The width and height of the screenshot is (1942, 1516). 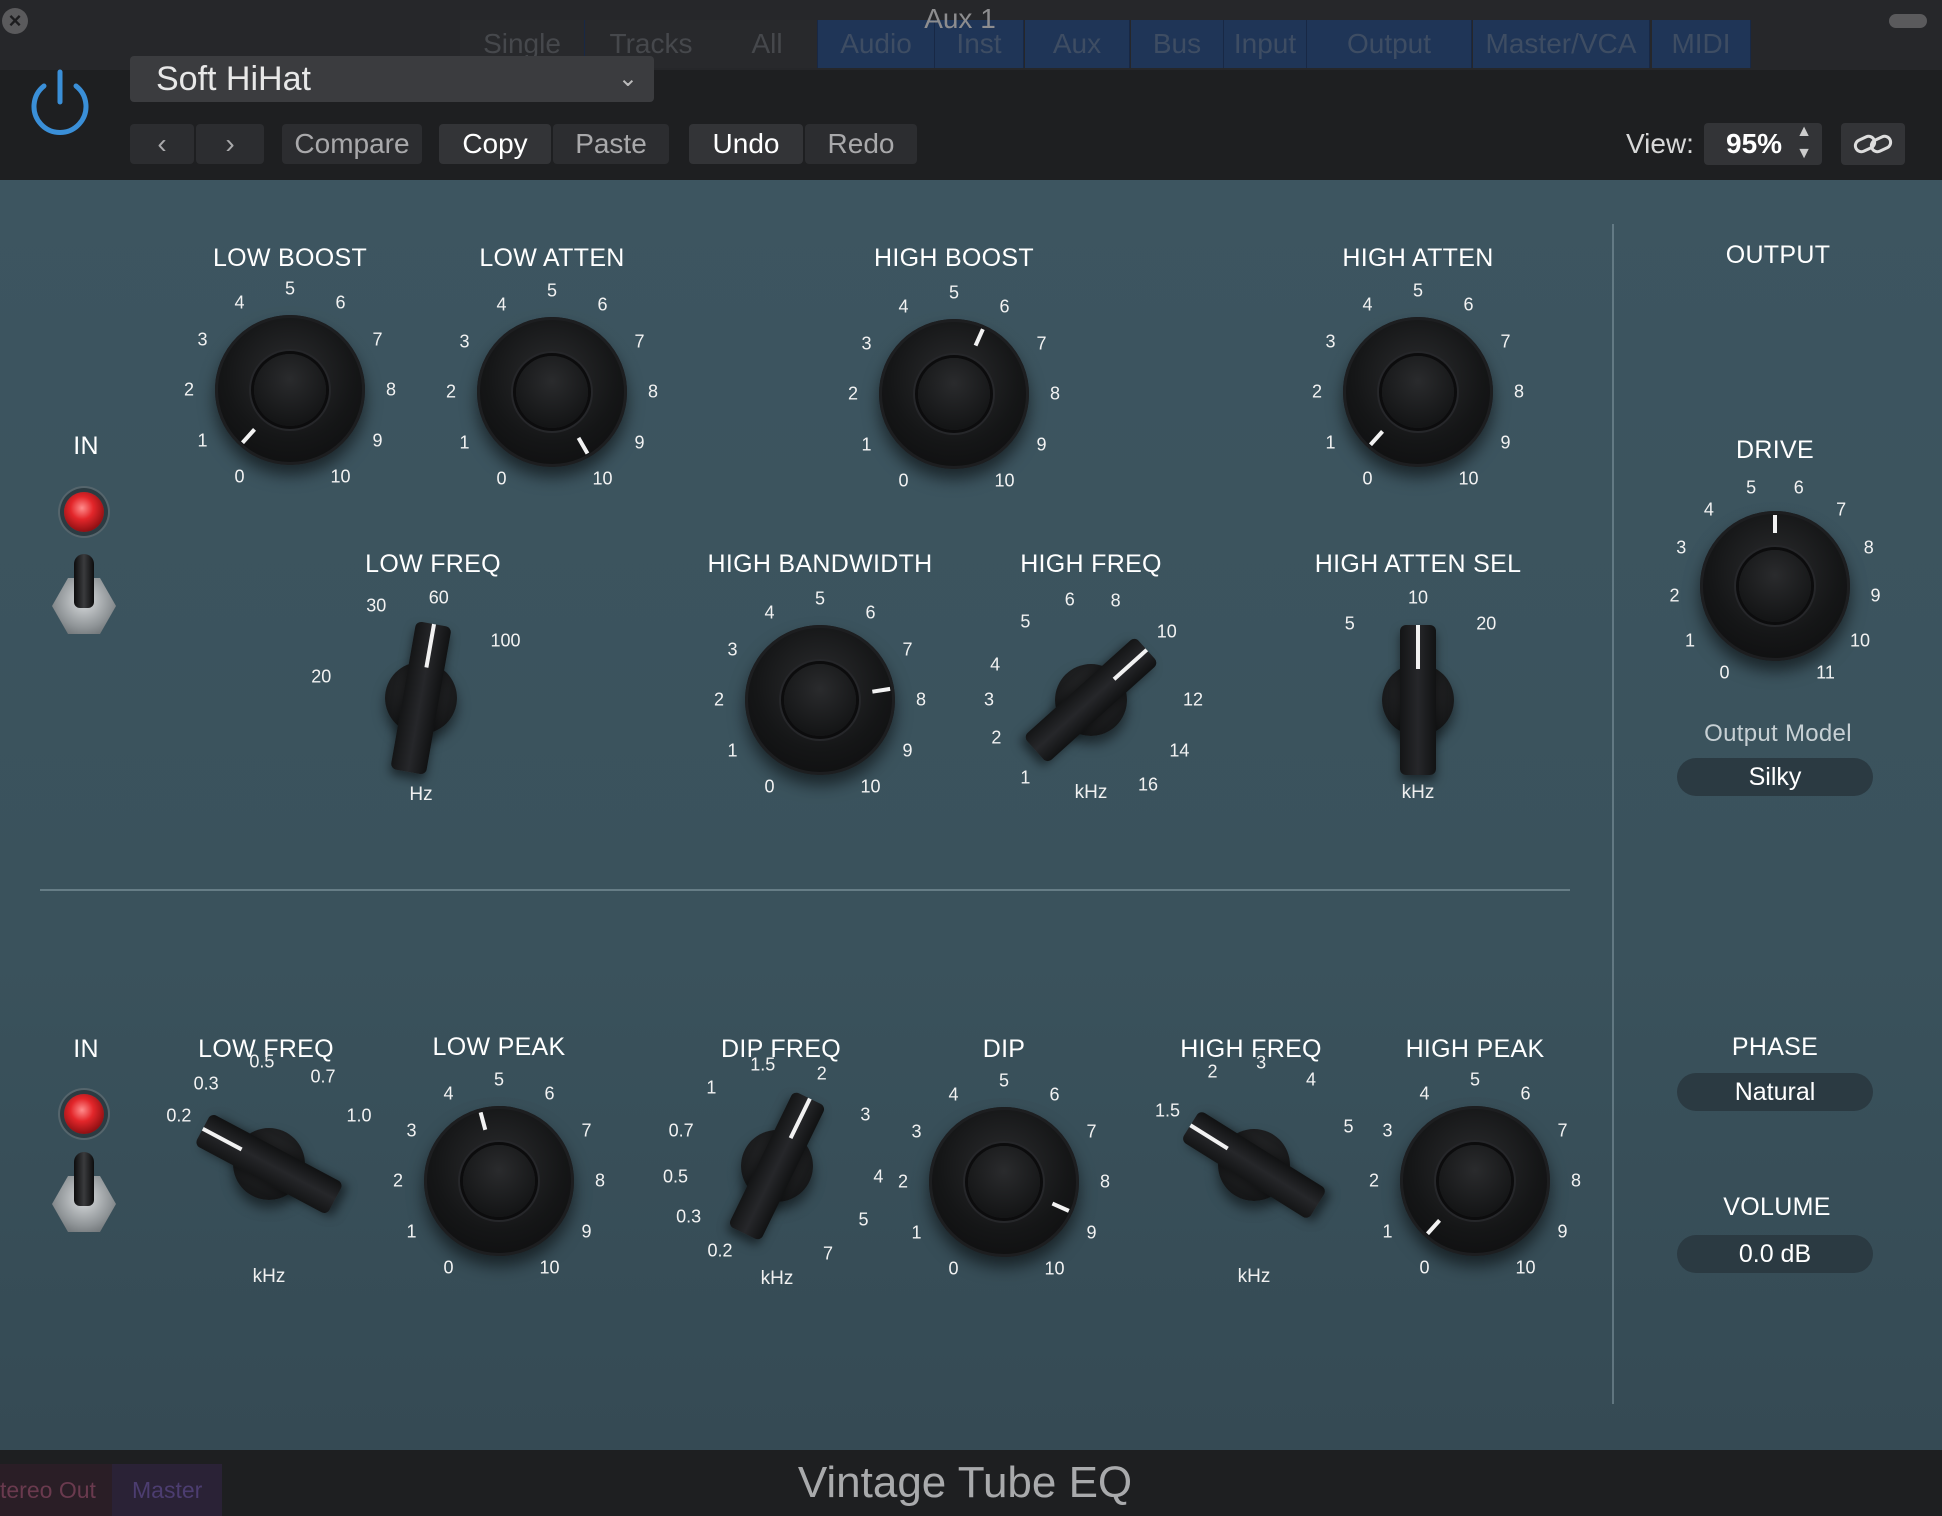 What do you see at coordinates (1418, 597) in the screenshot?
I see `high-atten-sel-tick: 10` at bounding box center [1418, 597].